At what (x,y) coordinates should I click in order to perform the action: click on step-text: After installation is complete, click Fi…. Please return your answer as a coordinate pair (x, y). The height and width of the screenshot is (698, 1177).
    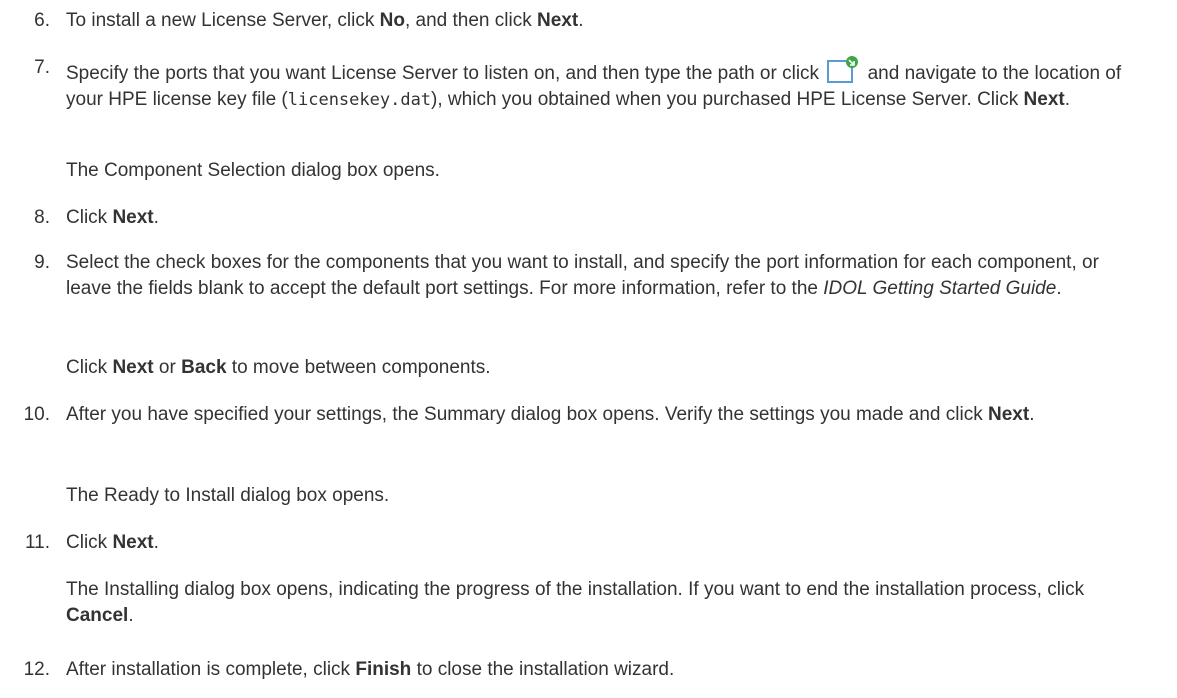
    Looking at the image, I should click on (370, 669).